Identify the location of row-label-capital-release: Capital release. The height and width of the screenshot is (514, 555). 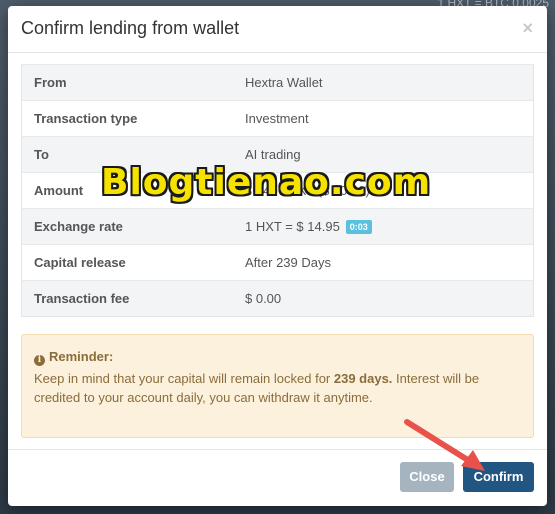
(127, 262).